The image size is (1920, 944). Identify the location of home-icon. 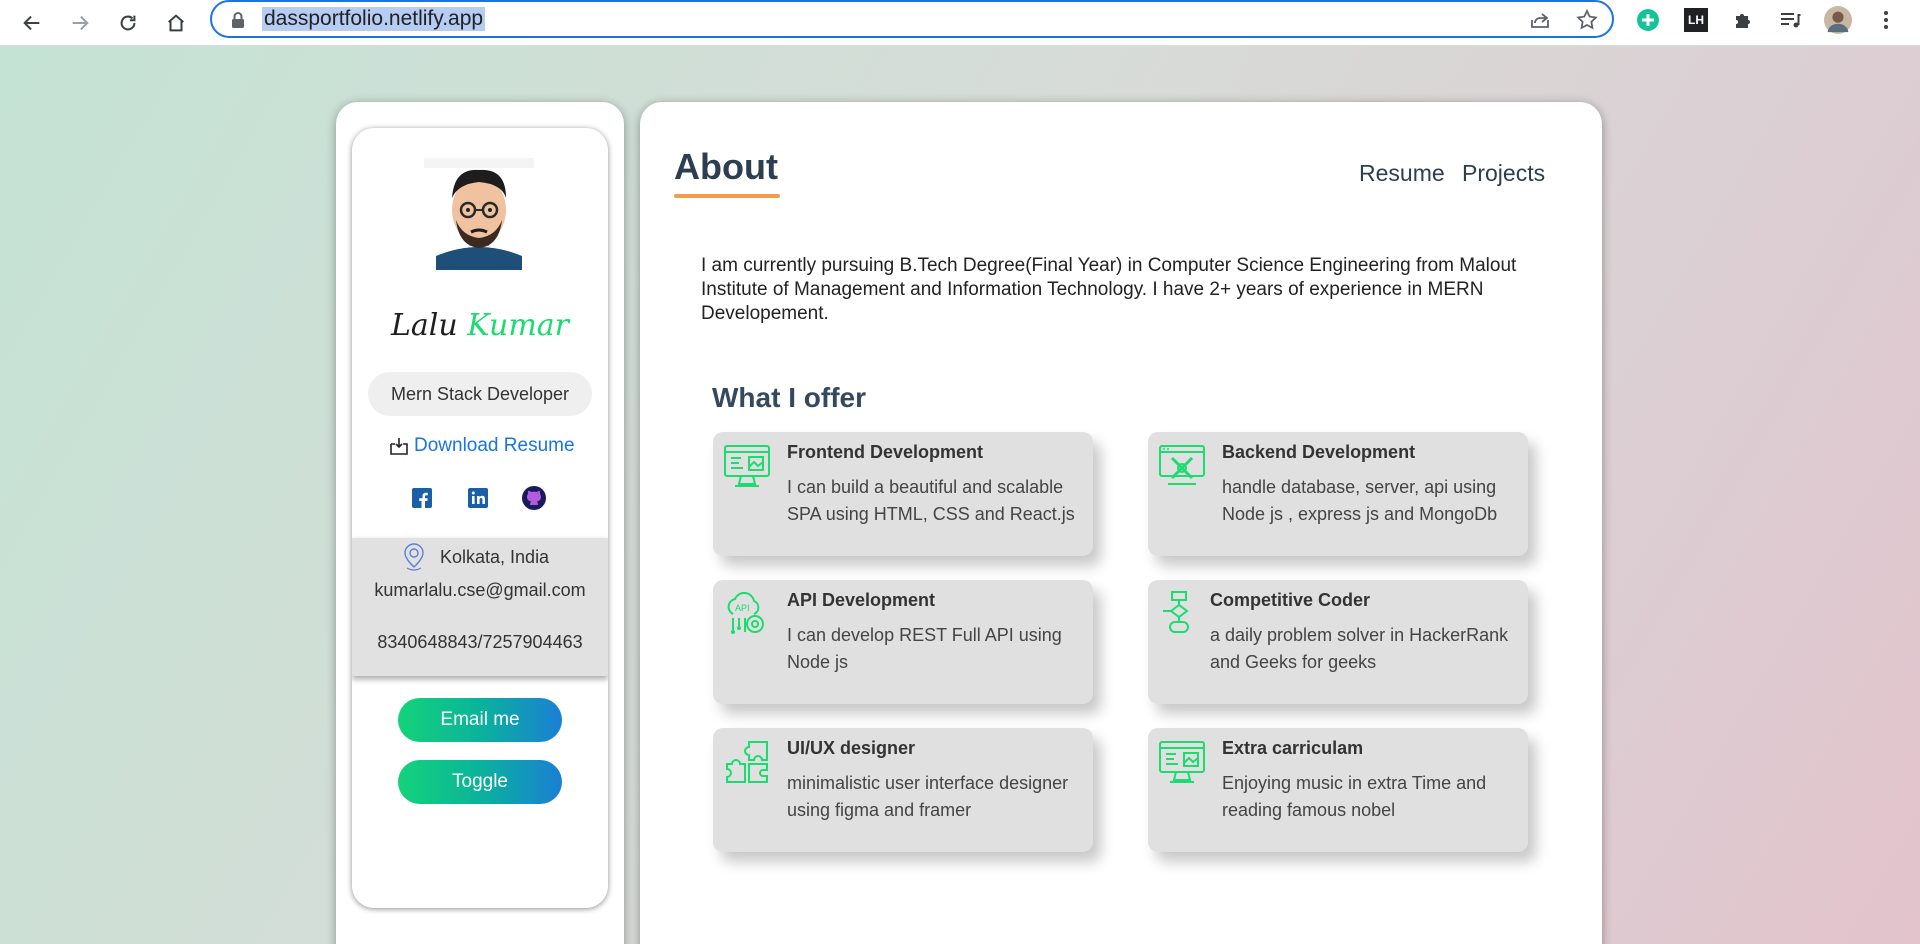
(176, 23).